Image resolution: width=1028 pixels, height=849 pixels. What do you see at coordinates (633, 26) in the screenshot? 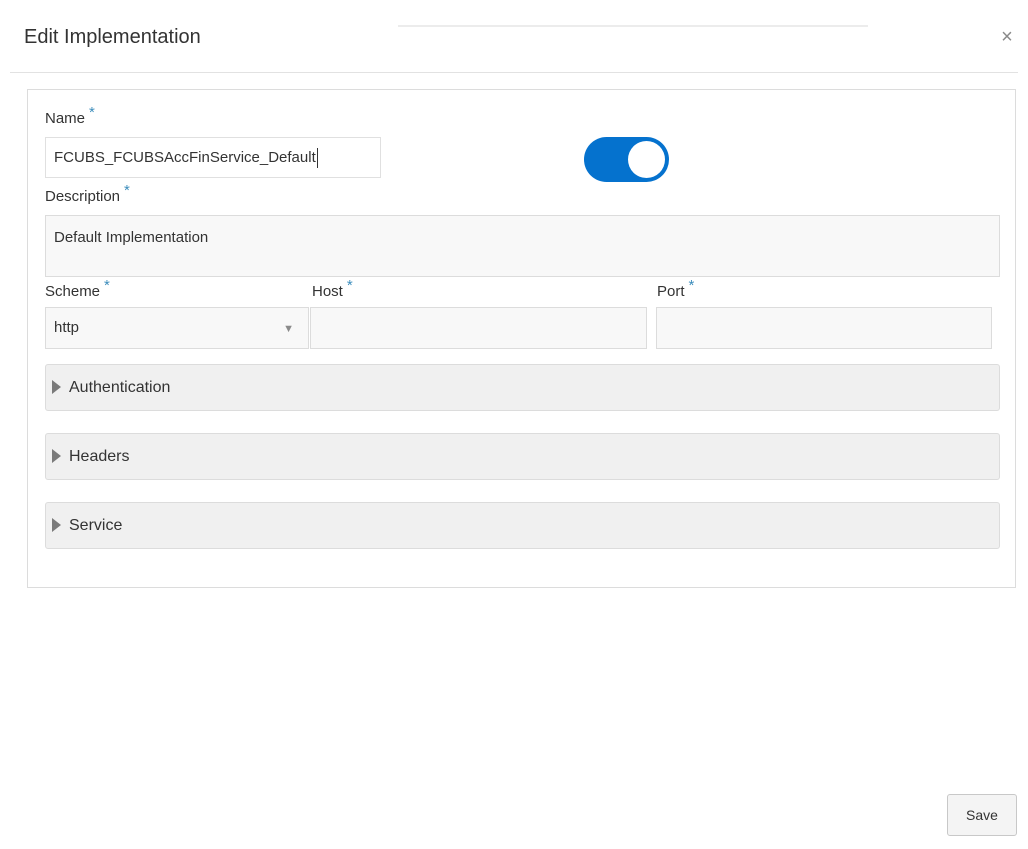
I see `header-divider-bar` at bounding box center [633, 26].